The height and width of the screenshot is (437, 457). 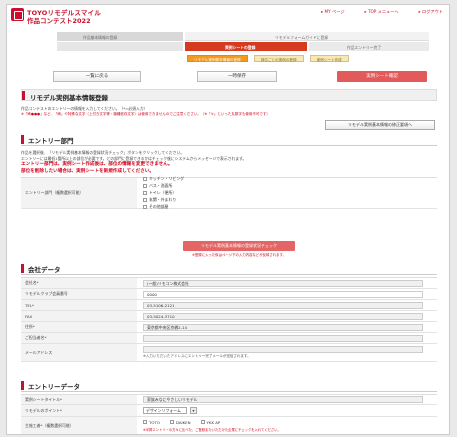 I want to click on table-row: 実例シートタイトル* 家族みなにやさしいリモデル, so click(x=229, y=400).